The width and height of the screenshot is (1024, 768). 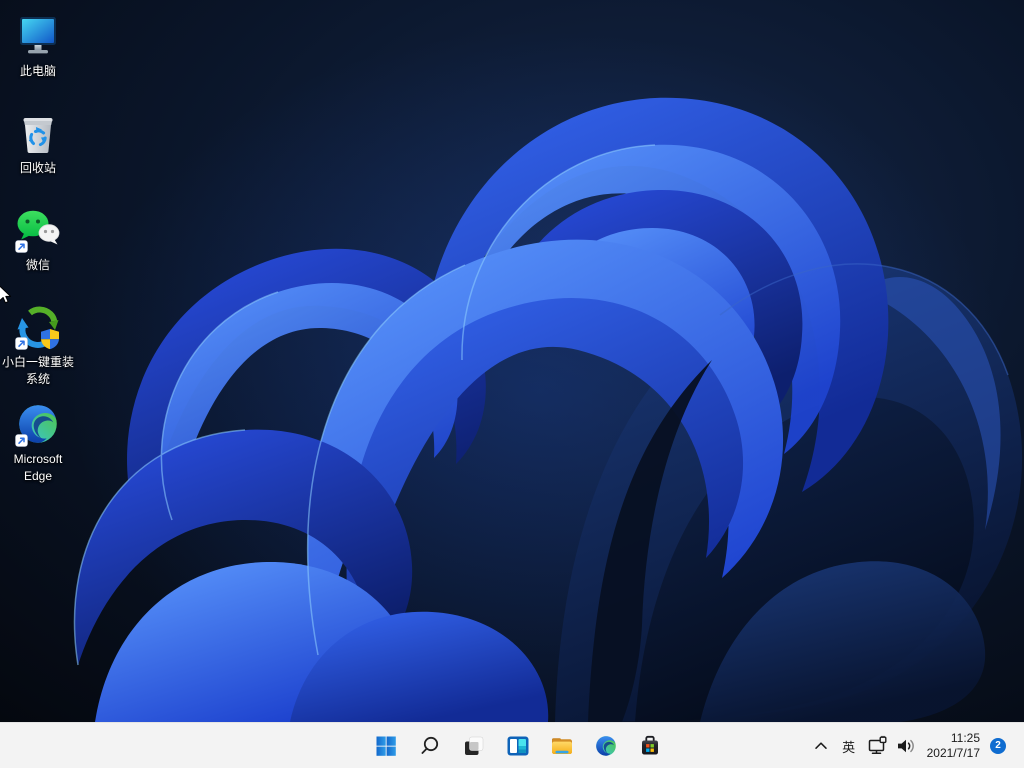 I want to click on chevron-up-icon, so click(x=820, y=745).